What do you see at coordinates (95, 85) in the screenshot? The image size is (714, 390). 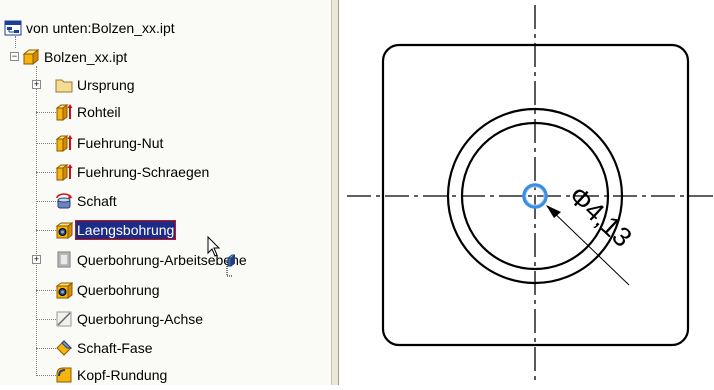 I see `tree-item-ursprung: Ursprung` at bounding box center [95, 85].